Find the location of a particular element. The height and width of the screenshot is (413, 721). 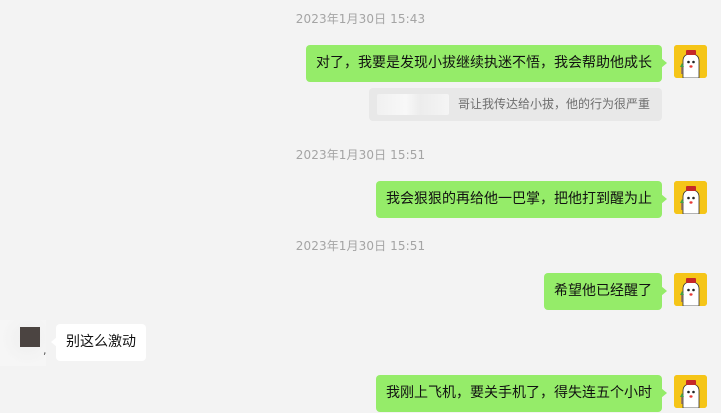

sender-avatar: , is located at coordinates (23, 343).